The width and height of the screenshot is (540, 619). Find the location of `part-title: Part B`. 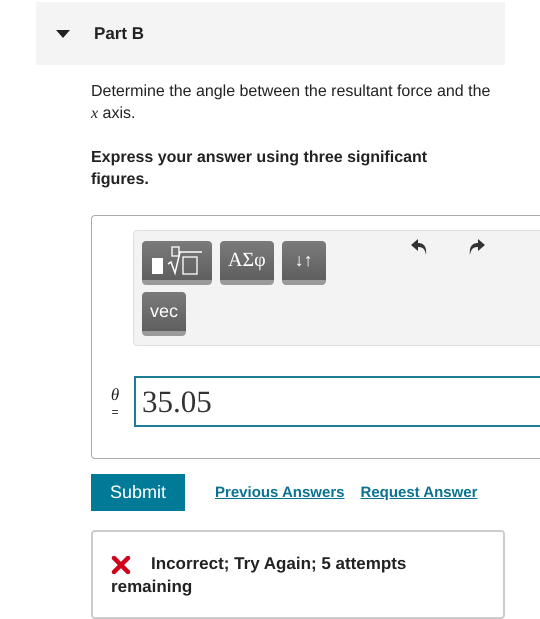

part-title: Part B is located at coordinates (119, 34).